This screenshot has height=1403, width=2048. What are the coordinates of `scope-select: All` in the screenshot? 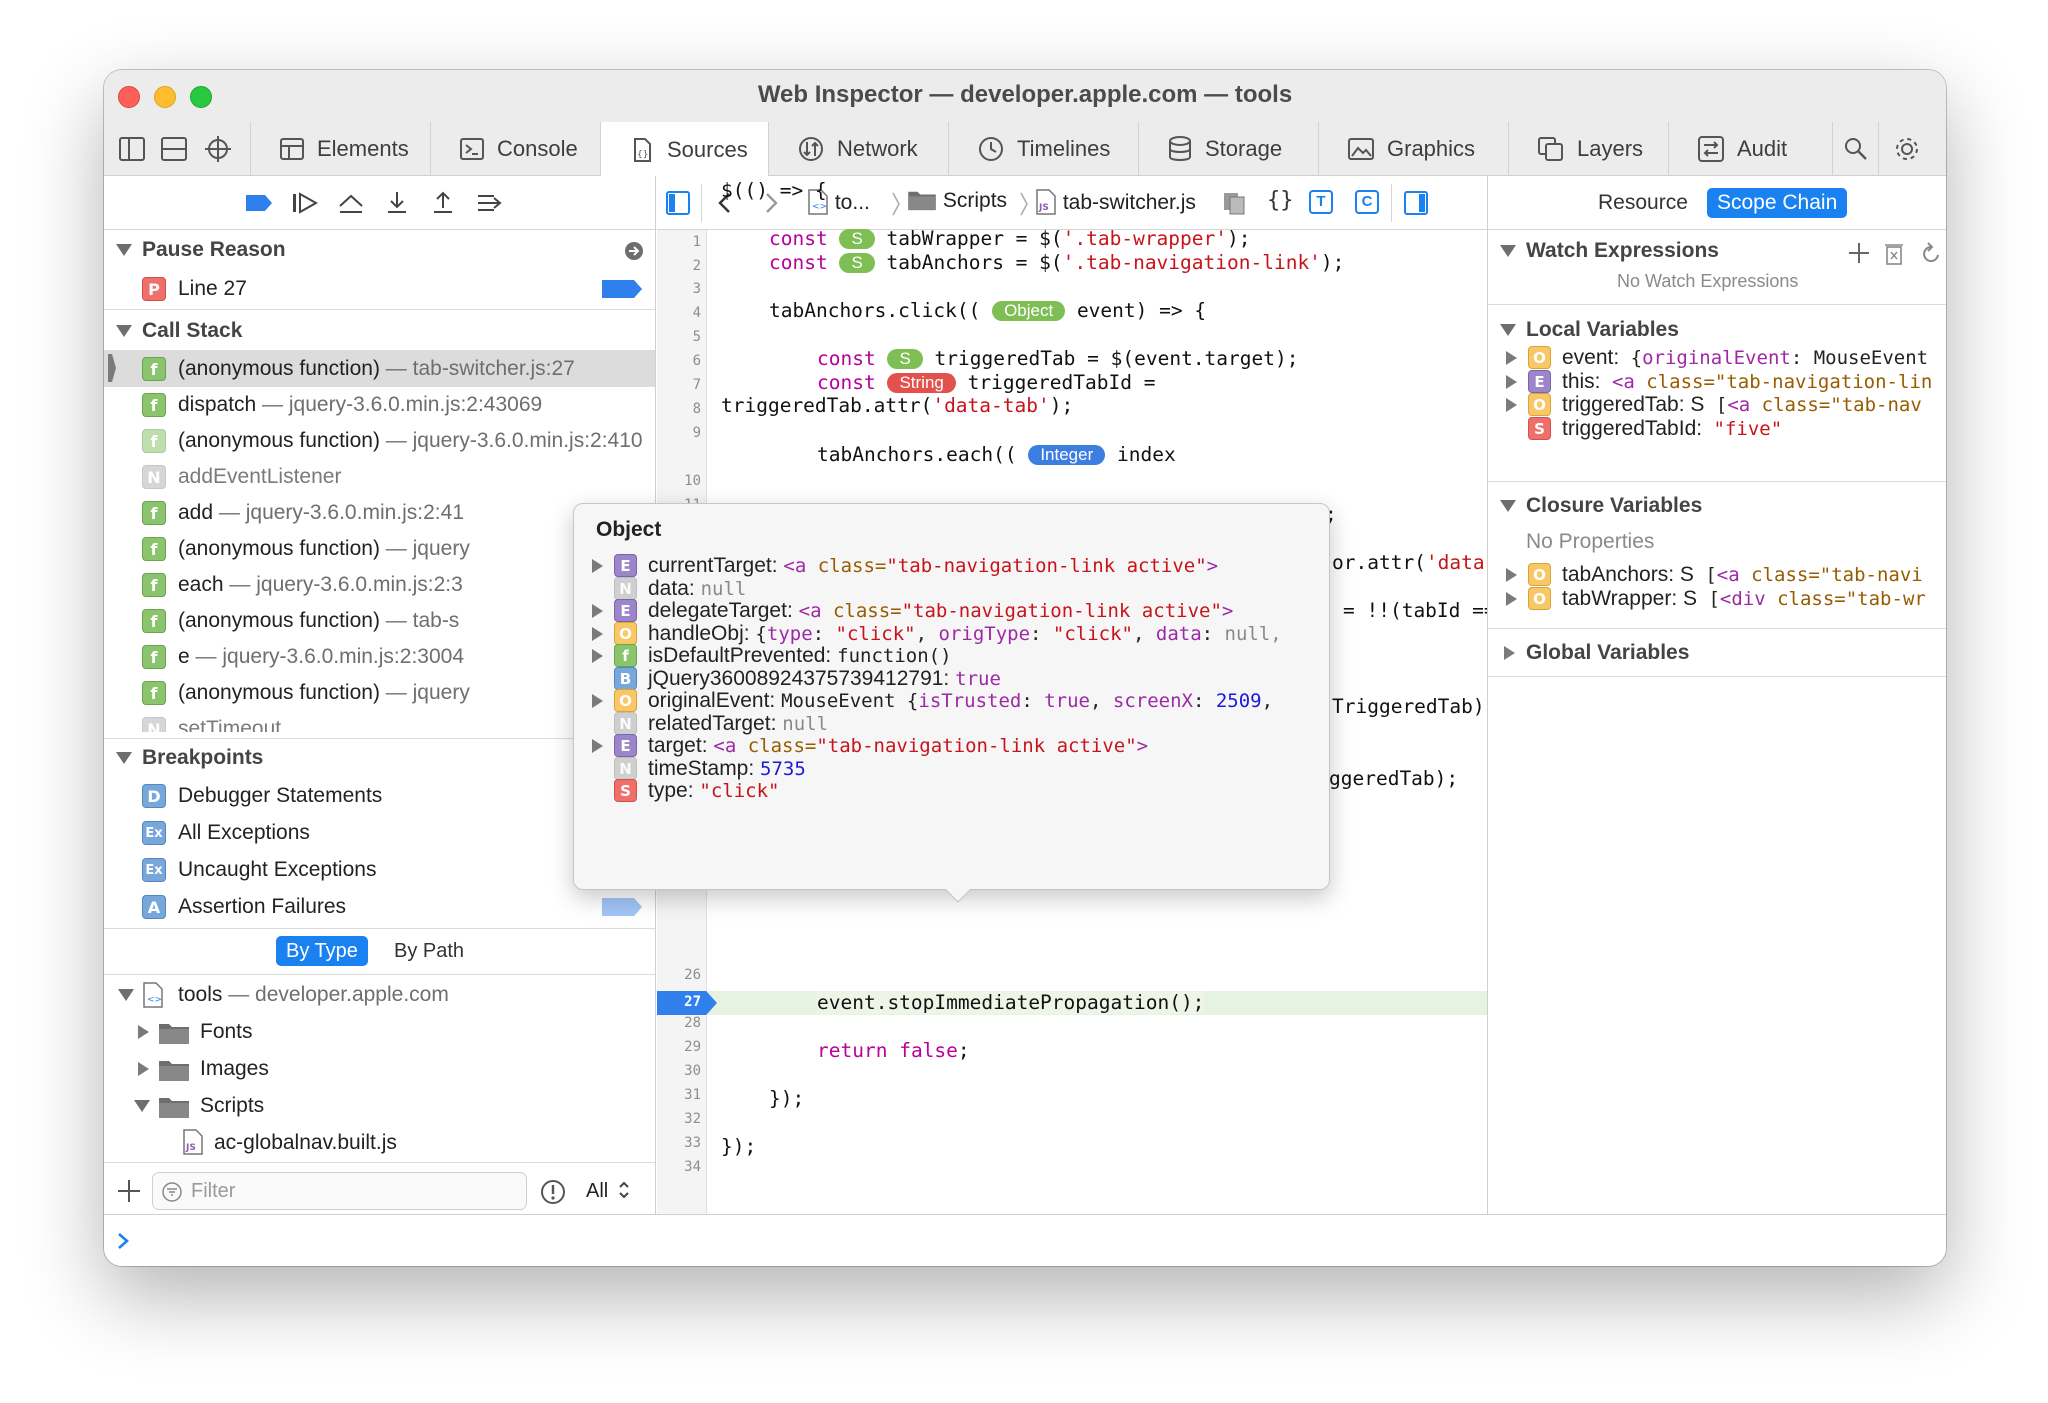 It's located at (608, 1191).